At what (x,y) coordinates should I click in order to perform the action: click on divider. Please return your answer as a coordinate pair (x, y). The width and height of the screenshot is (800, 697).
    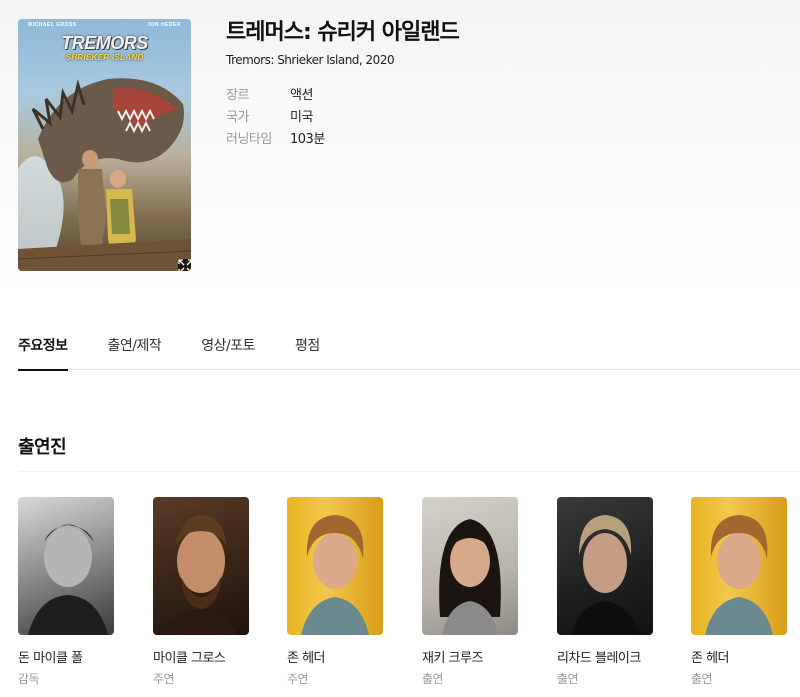
    Looking at the image, I should click on (409, 471).